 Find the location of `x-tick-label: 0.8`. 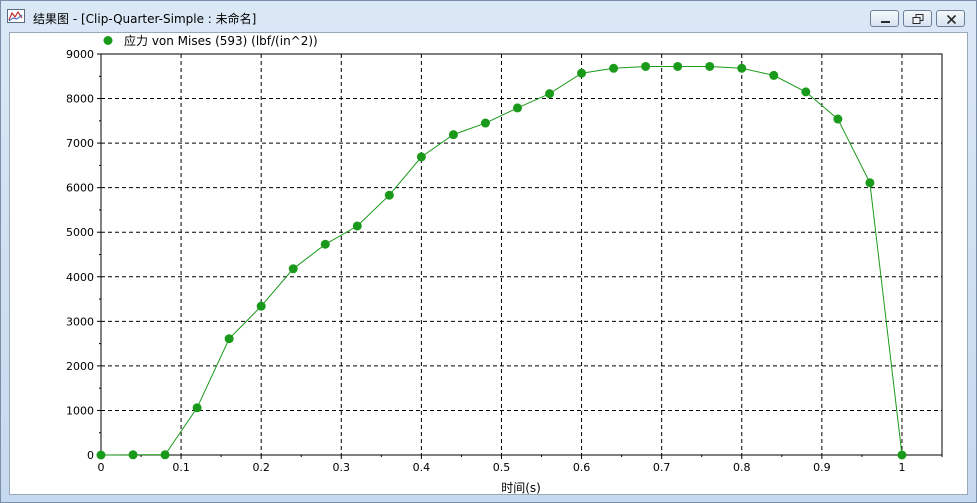

x-tick-label: 0.8 is located at coordinates (742, 467).